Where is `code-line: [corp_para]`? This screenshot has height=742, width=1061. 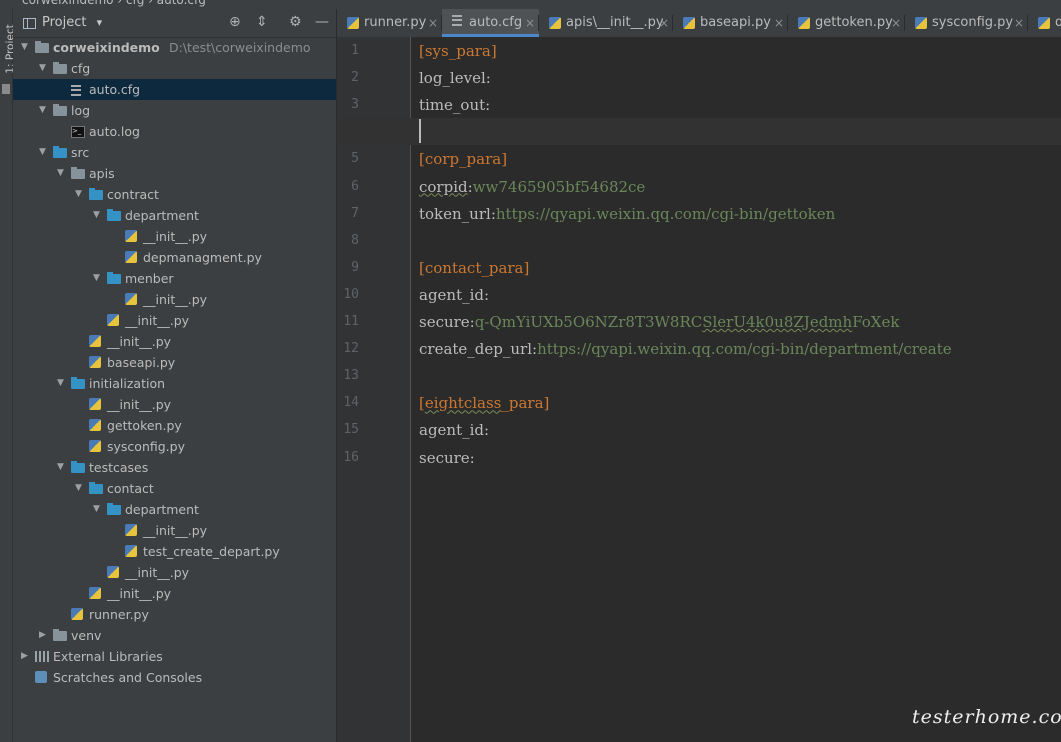
code-line: [corp_para] is located at coordinates (463, 159).